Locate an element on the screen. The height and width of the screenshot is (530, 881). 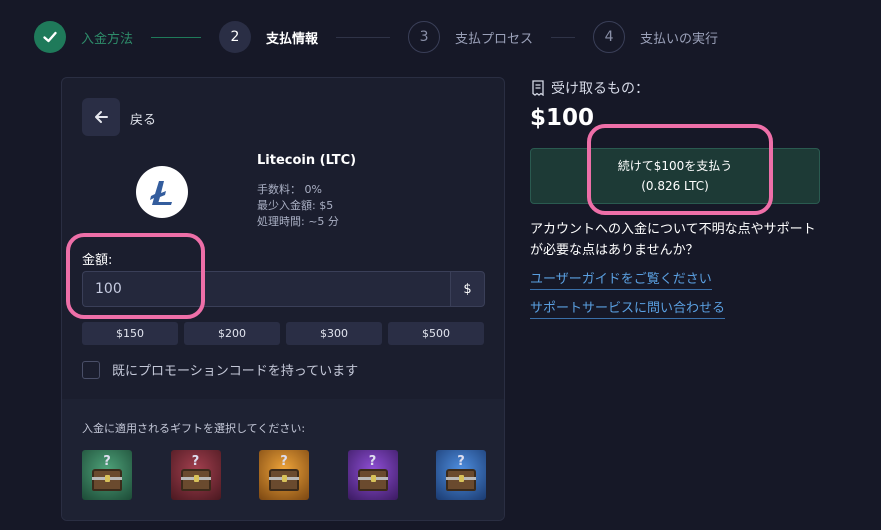
step-number: 3 is located at coordinates (424, 37).